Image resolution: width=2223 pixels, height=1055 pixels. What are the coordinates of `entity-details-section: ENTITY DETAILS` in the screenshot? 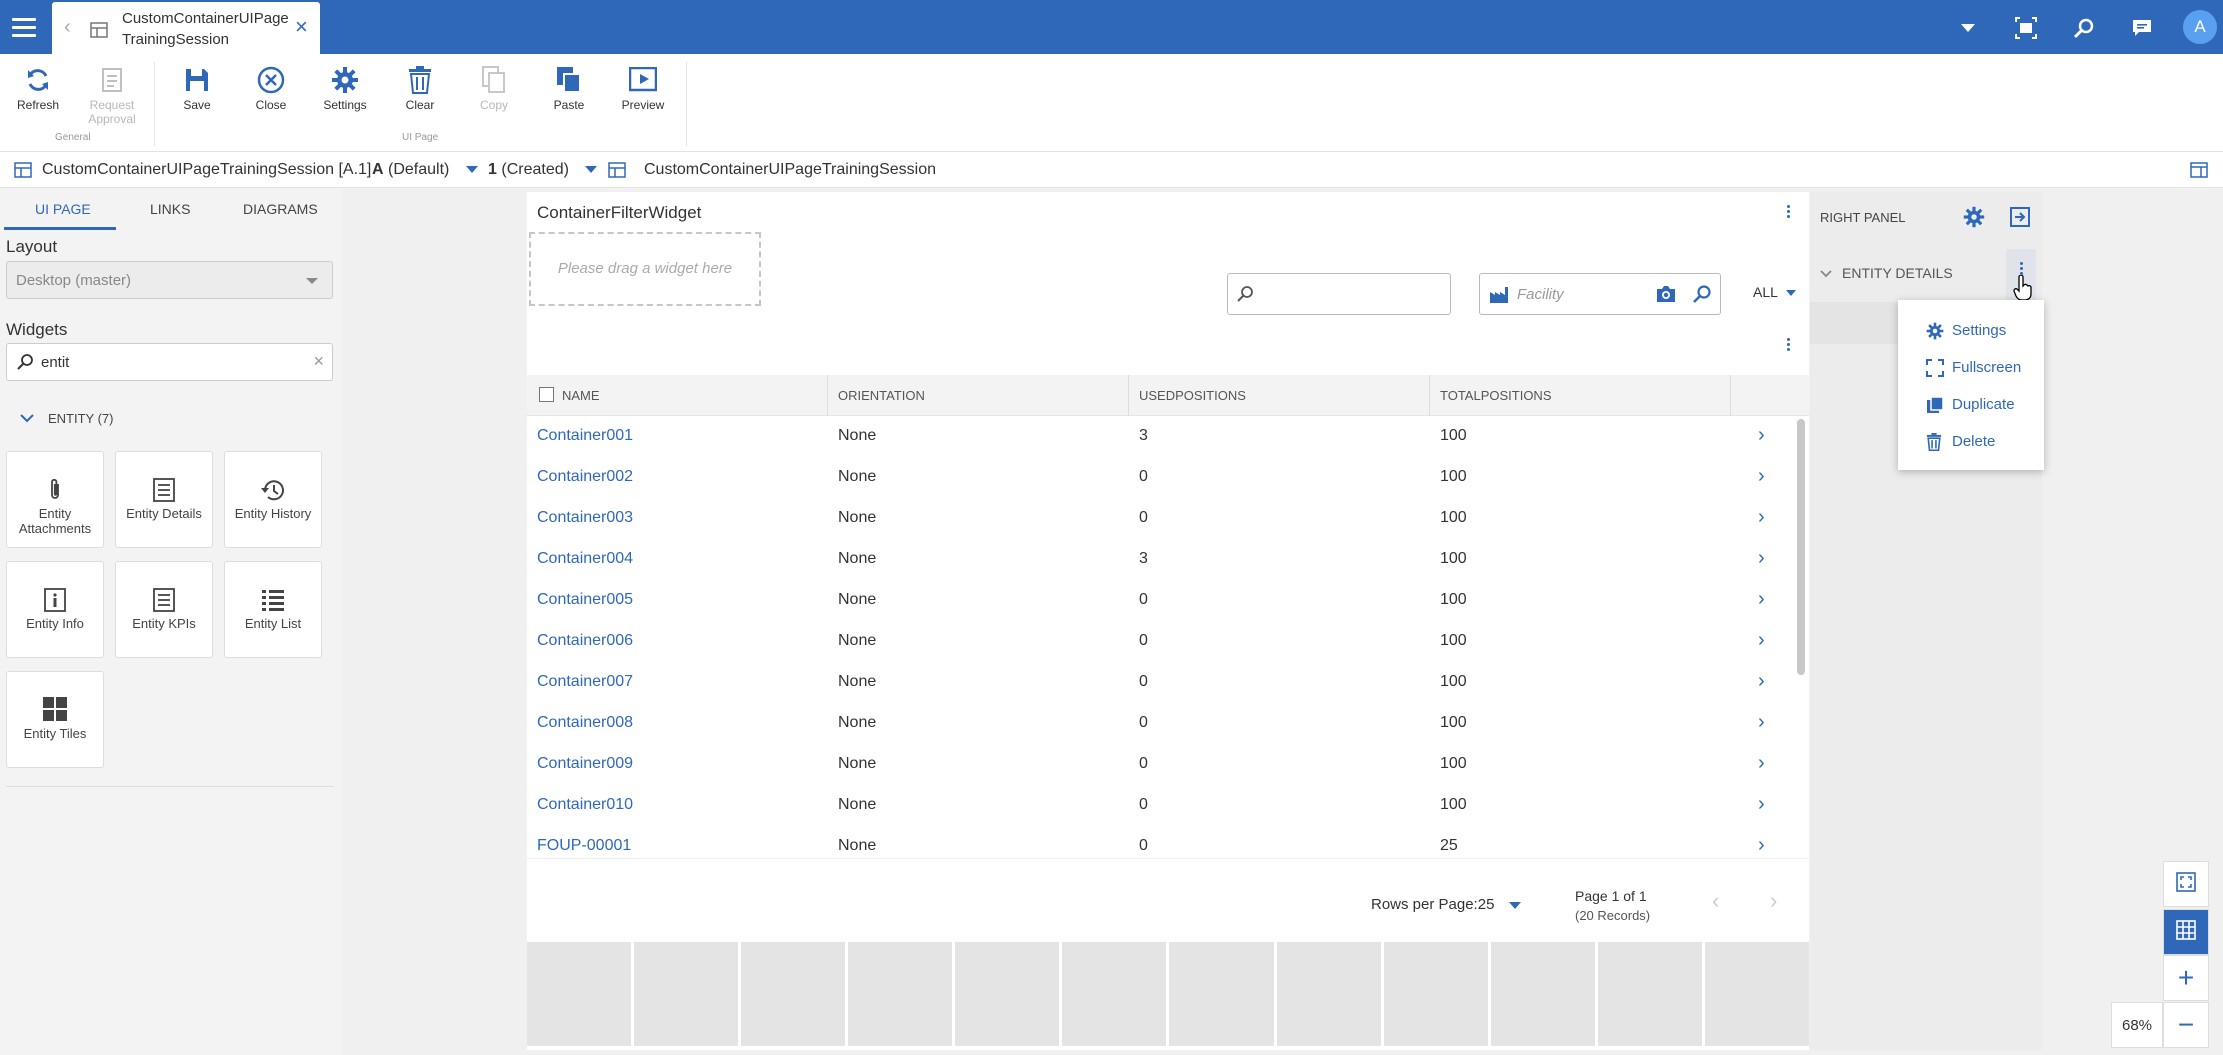 It's located at (1886, 273).